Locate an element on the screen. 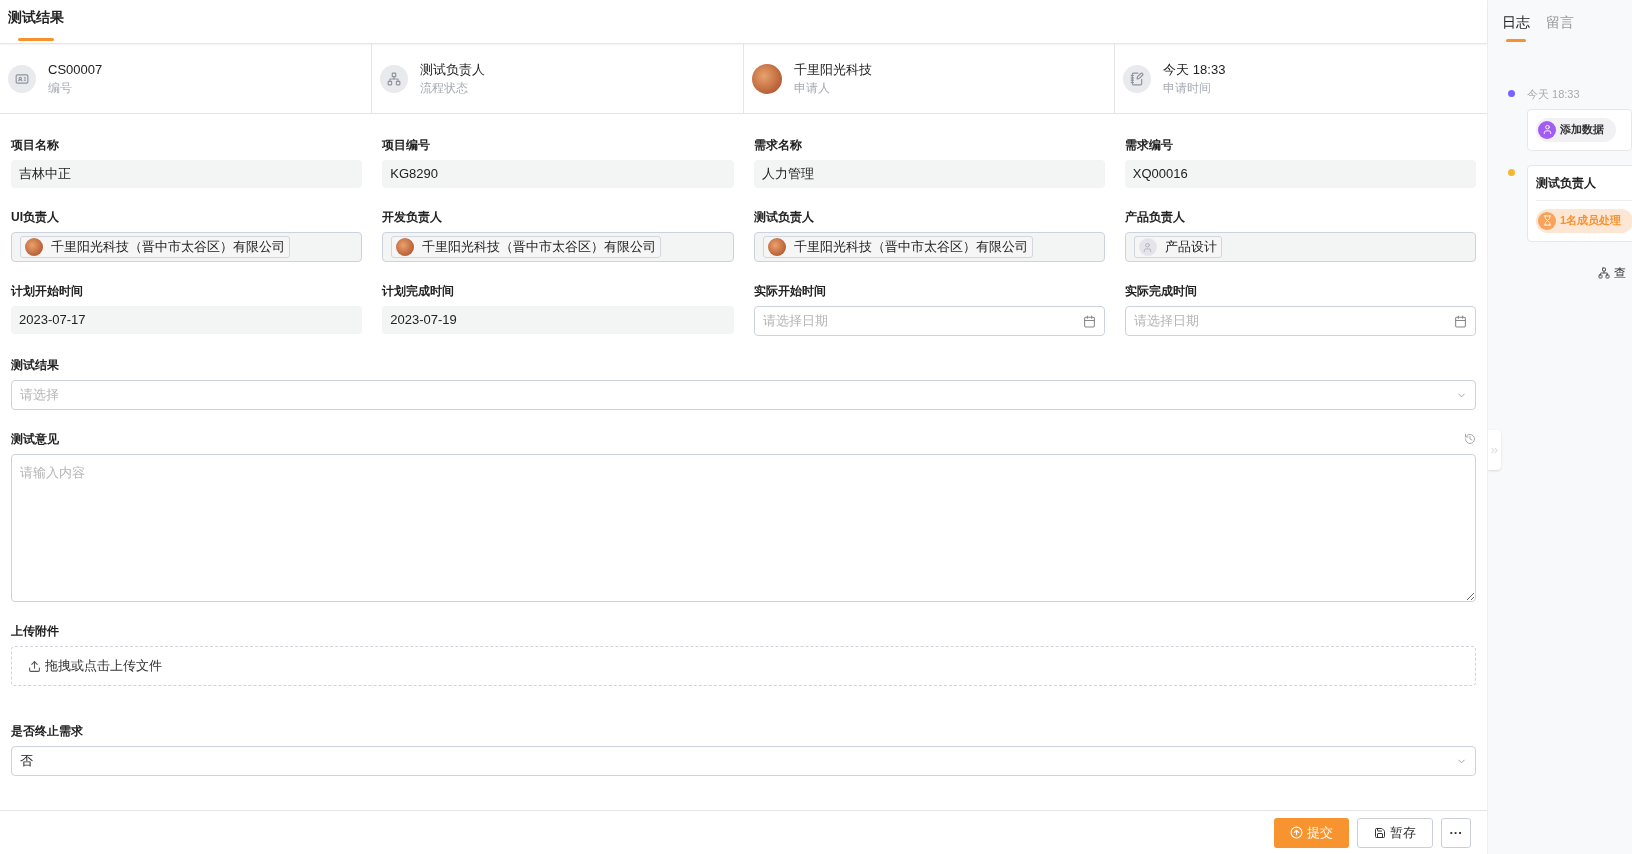 This screenshot has height=854, width=1632. readonly-field: 吉林中正 is located at coordinates (187, 174).